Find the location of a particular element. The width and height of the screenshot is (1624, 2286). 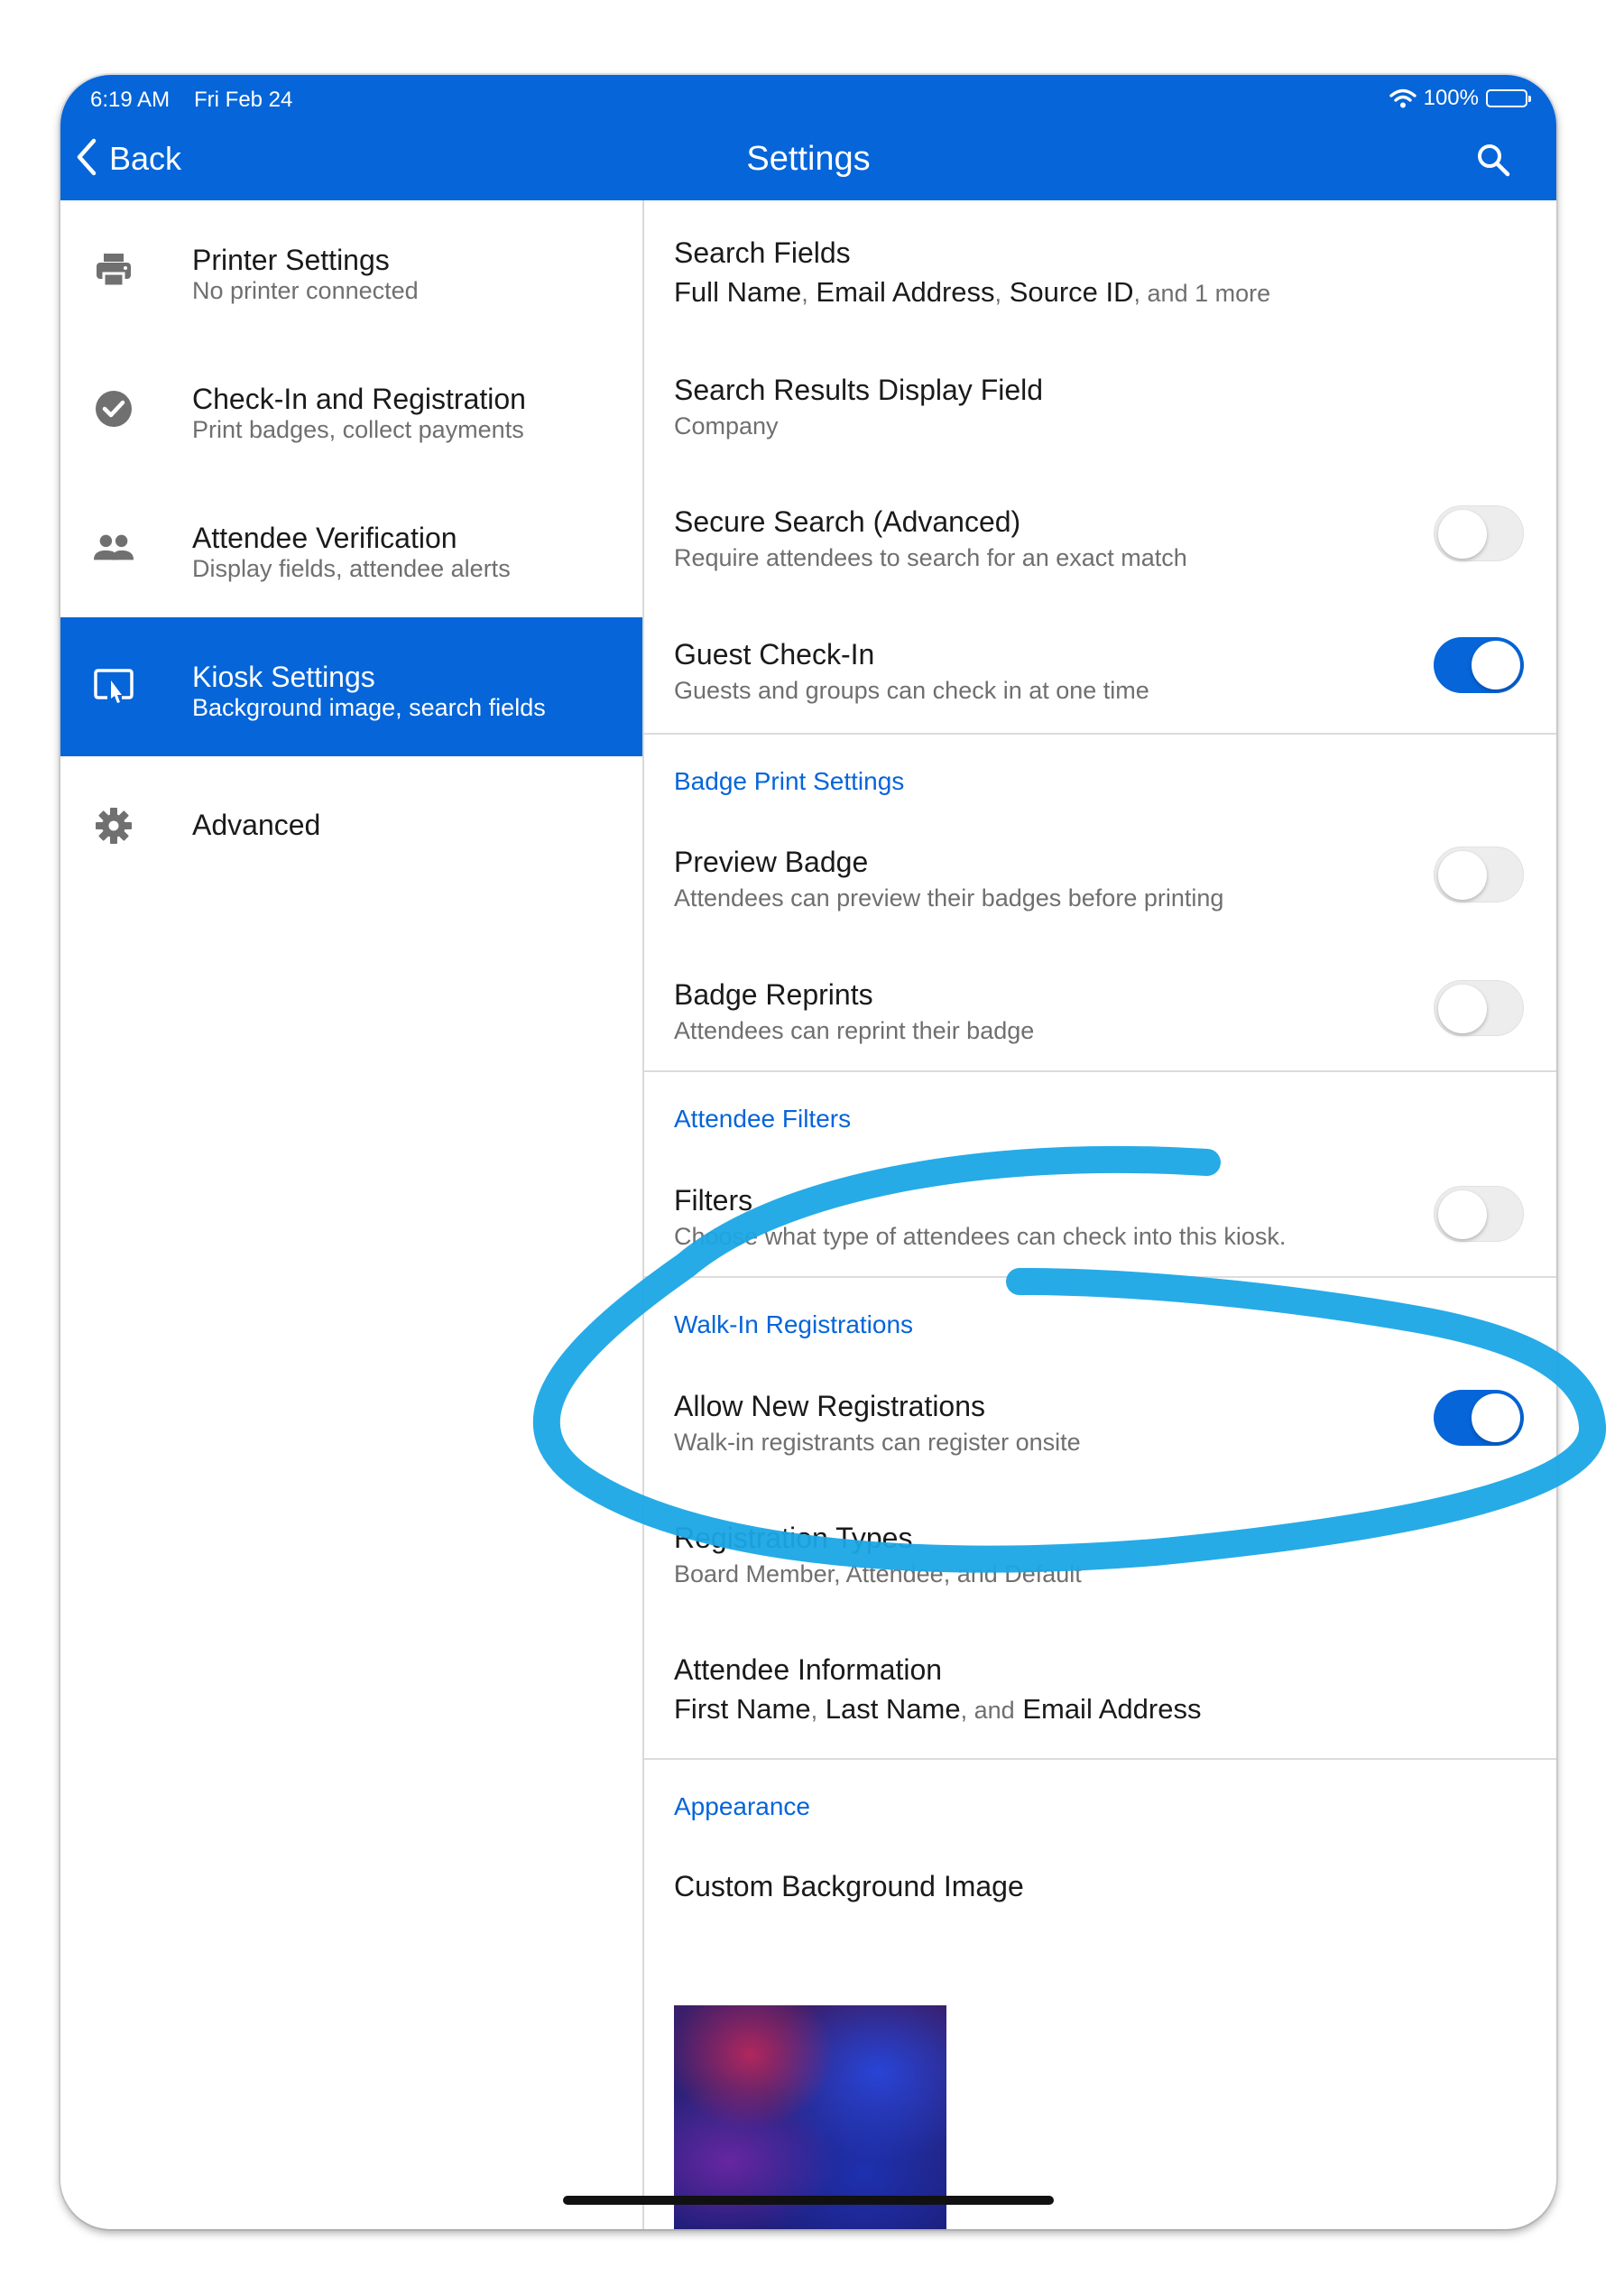

row-subtitle: Board Member, Attendee, and Default is located at coordinates (878, 1573).